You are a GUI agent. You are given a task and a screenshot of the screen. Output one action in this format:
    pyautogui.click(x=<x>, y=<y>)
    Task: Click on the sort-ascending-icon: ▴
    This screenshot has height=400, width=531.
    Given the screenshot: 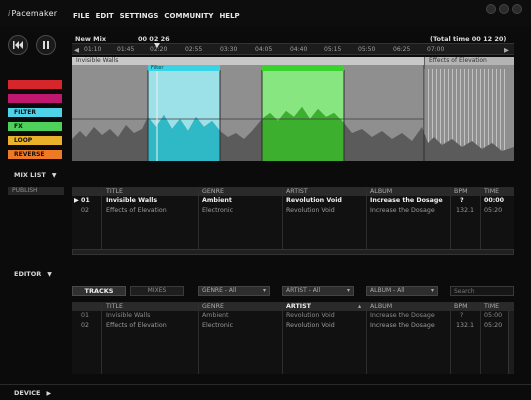 What is the action you would take?
    pyautogui.click(x=359, y=306)
    